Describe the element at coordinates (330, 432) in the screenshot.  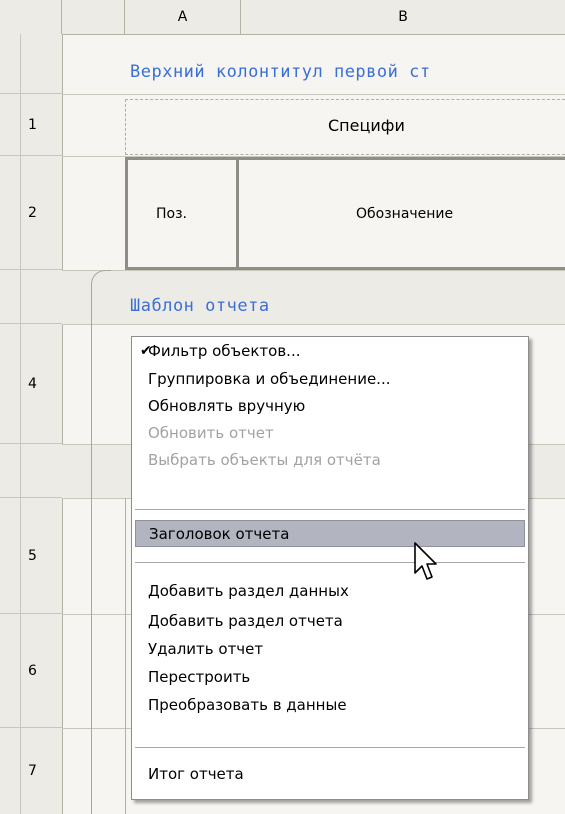
I see `menu-item-refresh-report: Обновить отчет` at that location.